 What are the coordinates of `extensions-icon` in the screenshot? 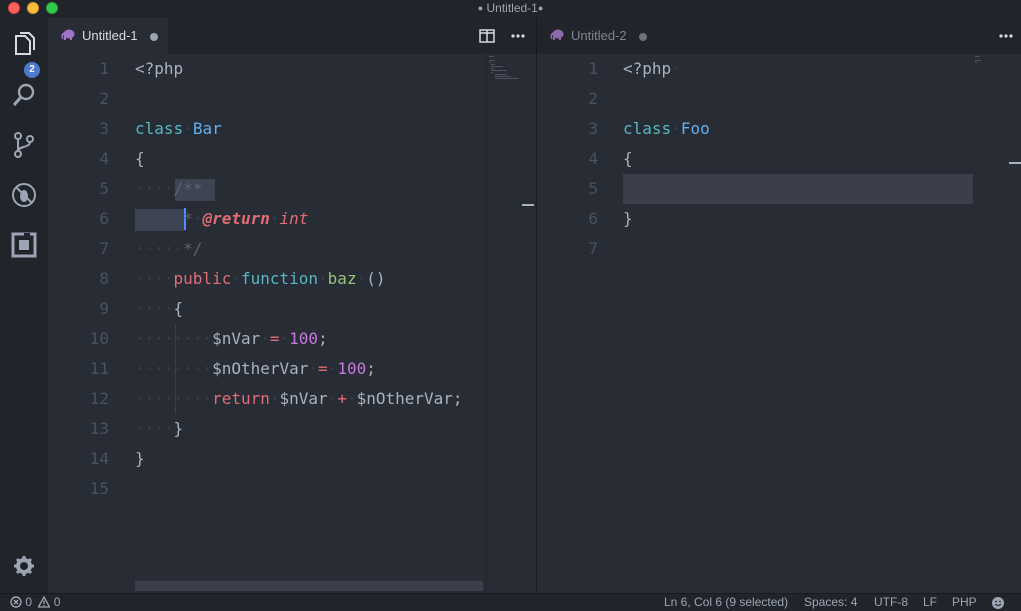 It's located at (24, 245).